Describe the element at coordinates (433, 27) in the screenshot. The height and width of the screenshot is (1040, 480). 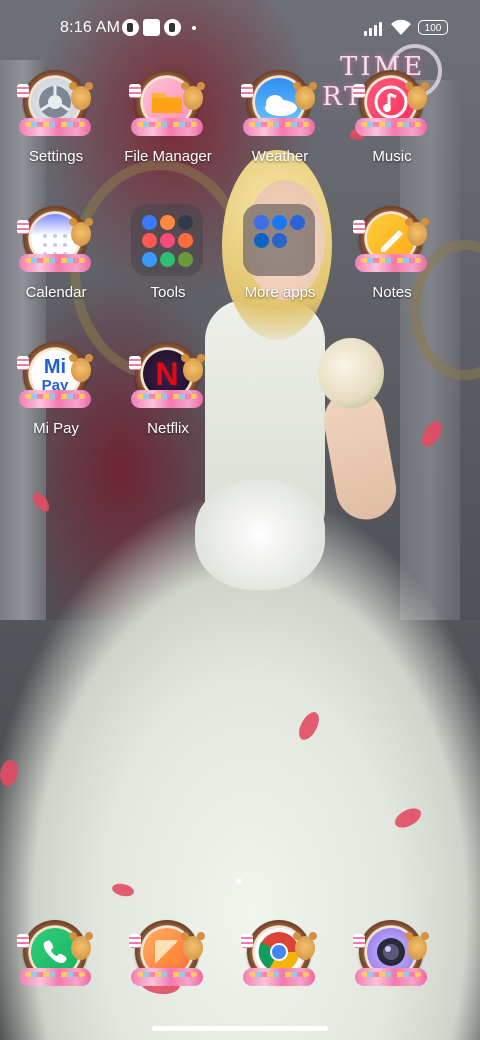
I see `battery-icon: 100` at that location.